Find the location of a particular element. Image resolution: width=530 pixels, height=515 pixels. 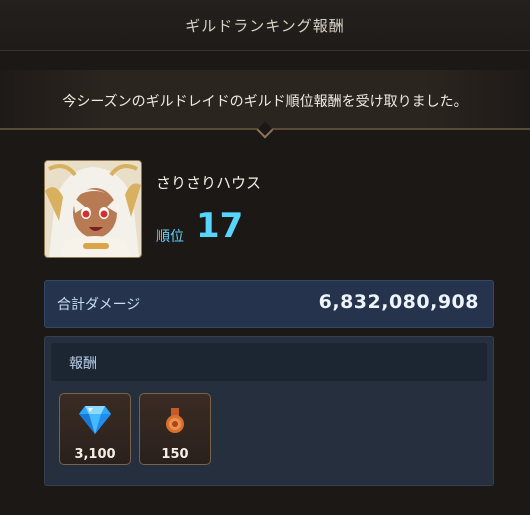

reward-item-quantity: 150 is located at coordinates (175, 454).